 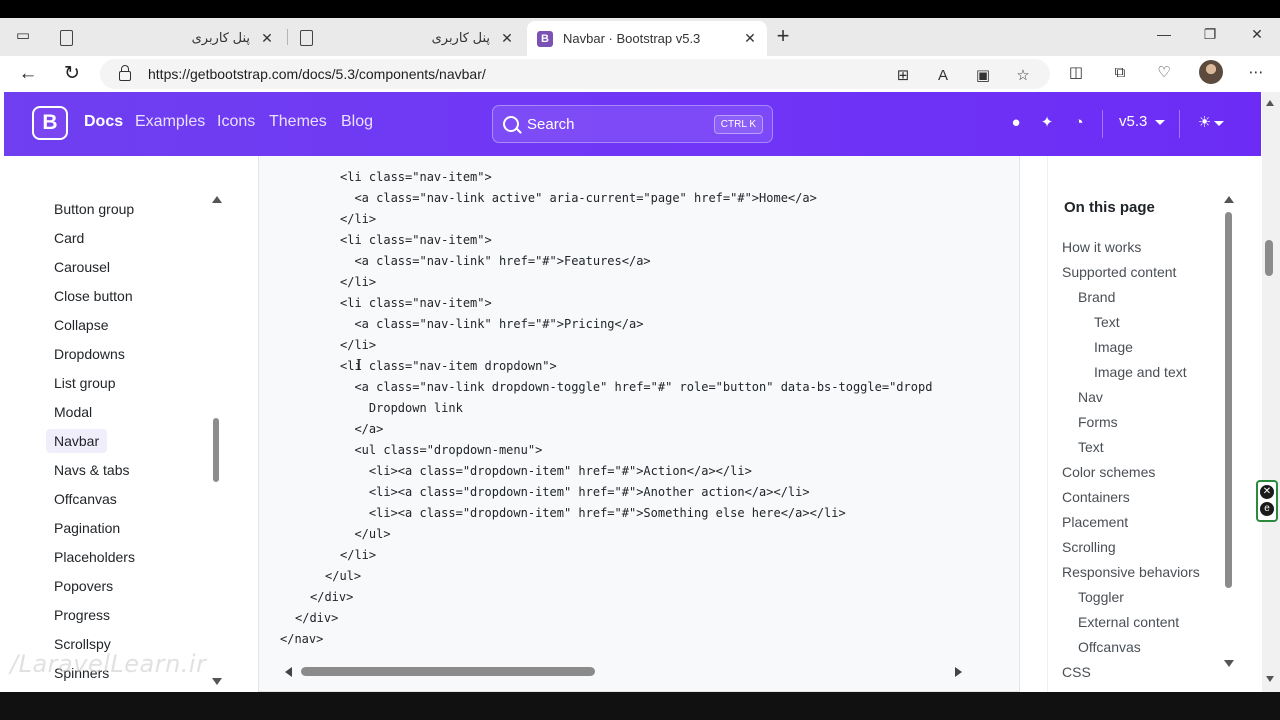 What do you see at coordinates (287, 37) in the screenshot?
I see `tab-separator` at bounding box center [287, 37].